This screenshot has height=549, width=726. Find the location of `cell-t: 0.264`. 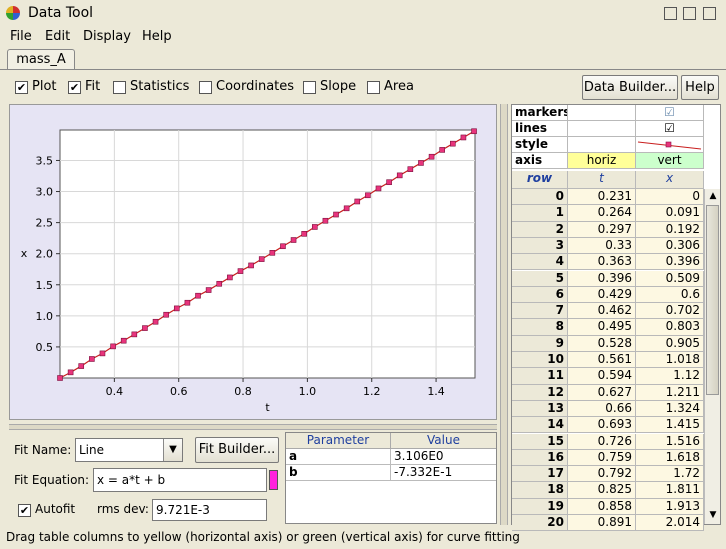

cell-t: 0.264 is located at coordinates (602, 213).